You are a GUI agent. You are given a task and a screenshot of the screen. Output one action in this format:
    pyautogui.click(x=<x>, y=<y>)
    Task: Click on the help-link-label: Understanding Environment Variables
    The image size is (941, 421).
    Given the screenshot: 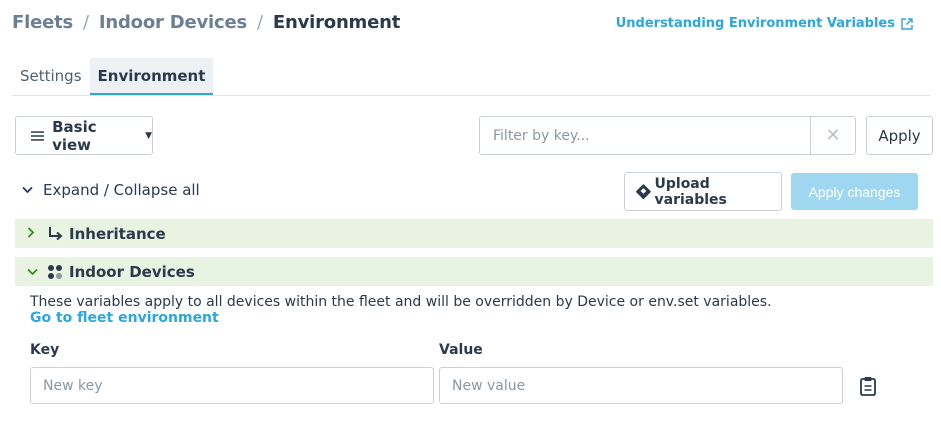 What is the action you would take?
    pyautogui.click(x=755, y=23)
    